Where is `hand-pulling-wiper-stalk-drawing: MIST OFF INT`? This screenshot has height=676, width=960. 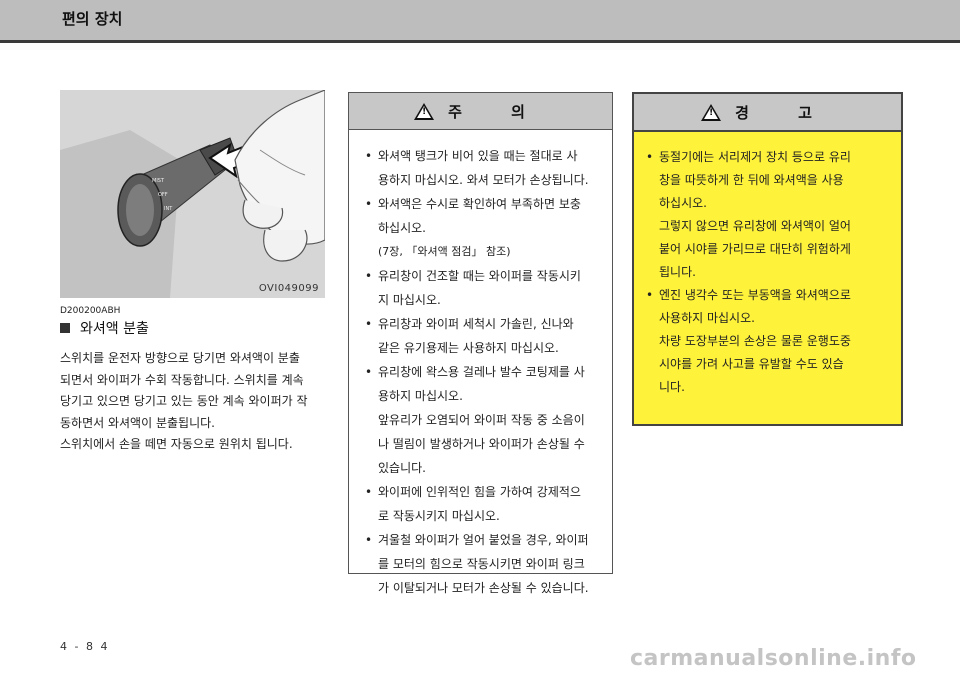
hand-pulling-wiper-stalk-drawing: MIST OFF INT is located at coordinates (192, 194).